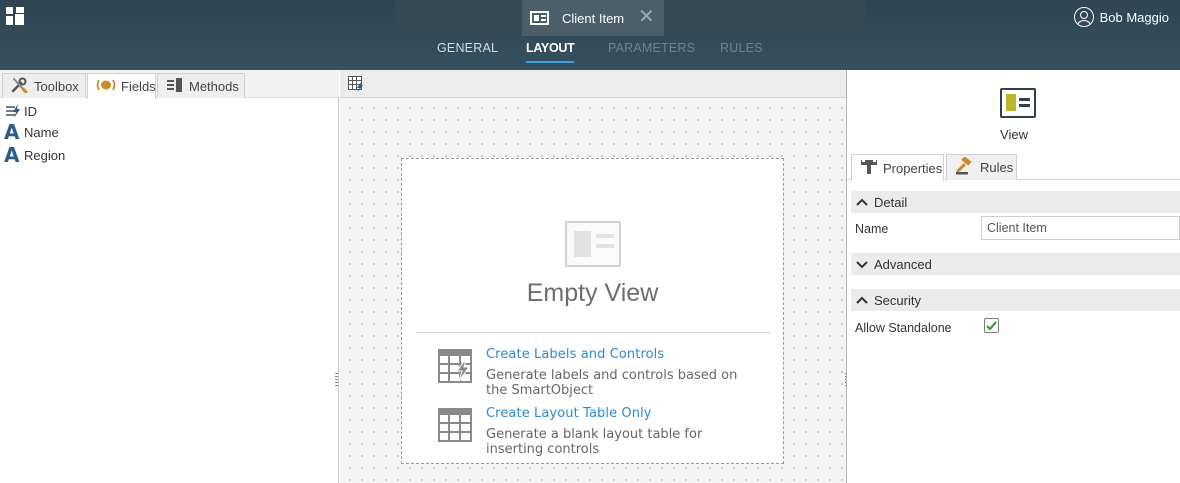  Describe the element at coordinates (872, 229) in the screenshot. I see `name-property-label: Name` at that location.